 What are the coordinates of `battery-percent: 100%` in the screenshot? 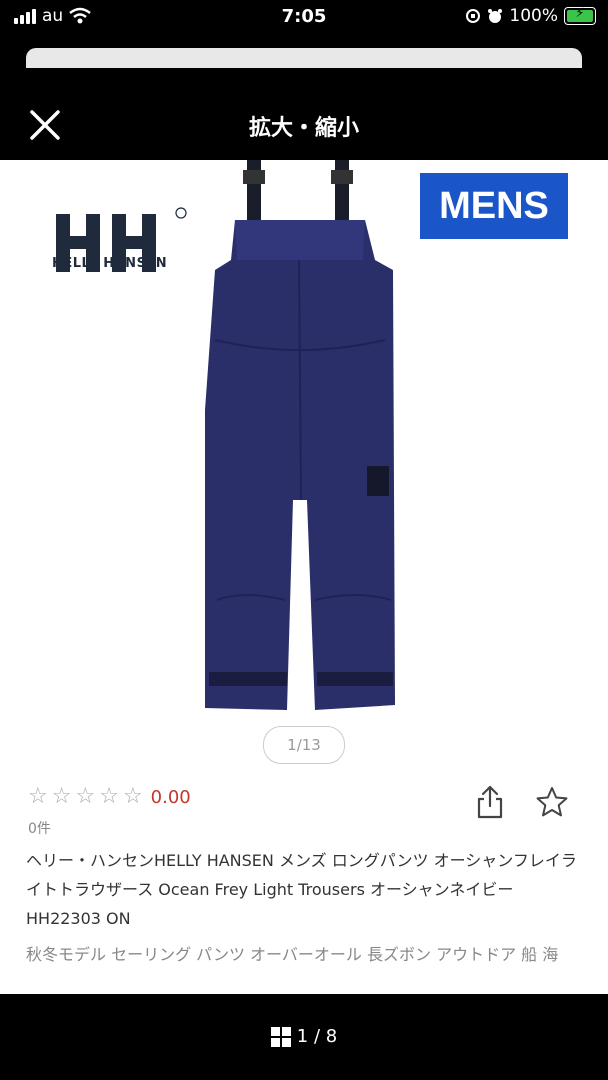 It's located at (533, 16).